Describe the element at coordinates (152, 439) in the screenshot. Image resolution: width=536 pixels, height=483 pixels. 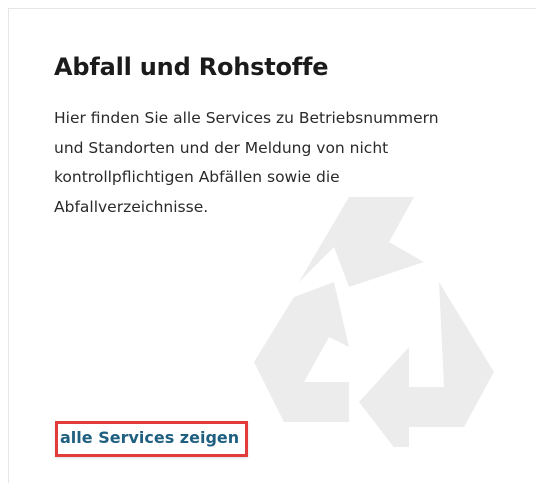
I see `all-services-link: alle Services zeigen` at that location.